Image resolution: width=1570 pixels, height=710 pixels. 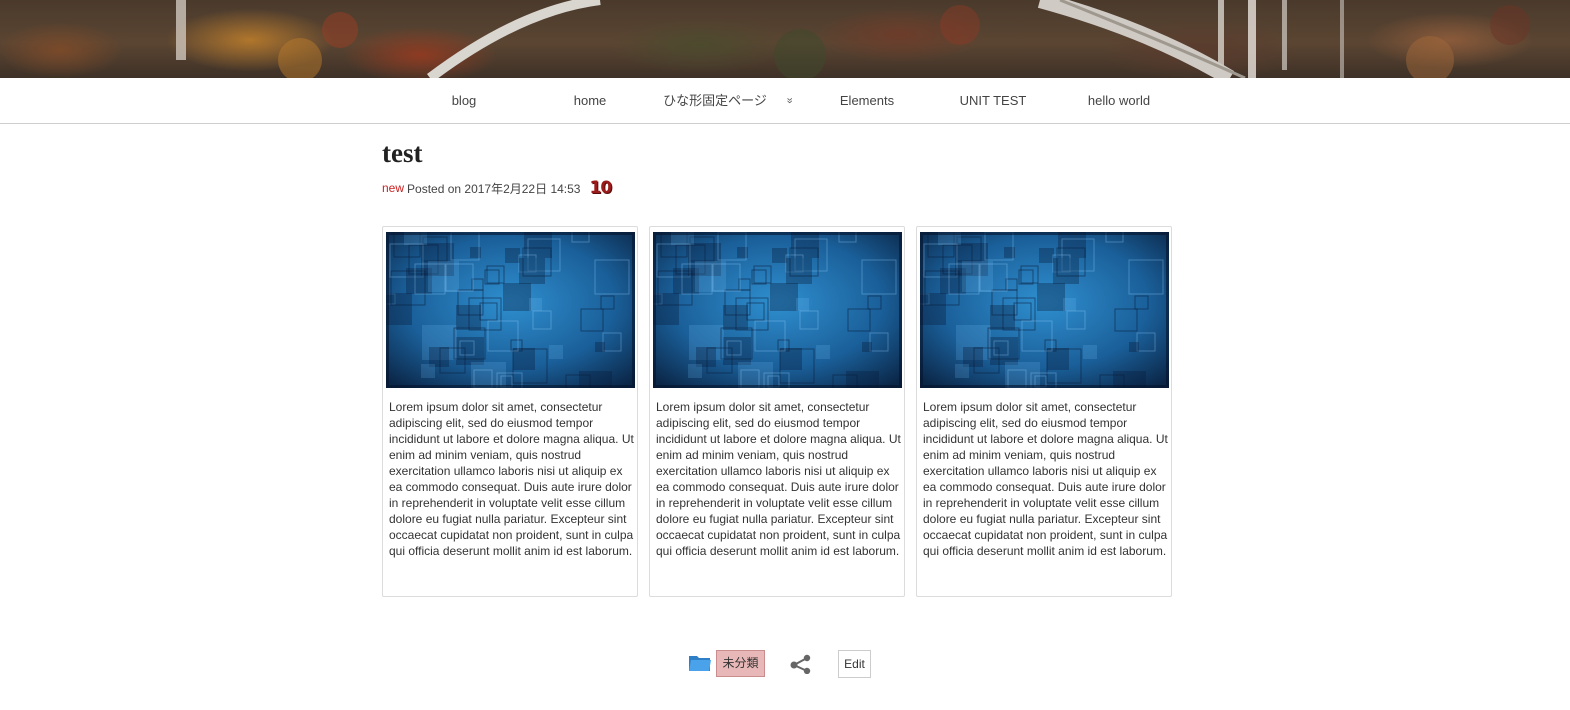 I want to click on new-label: new, so click(x=393, y=188).